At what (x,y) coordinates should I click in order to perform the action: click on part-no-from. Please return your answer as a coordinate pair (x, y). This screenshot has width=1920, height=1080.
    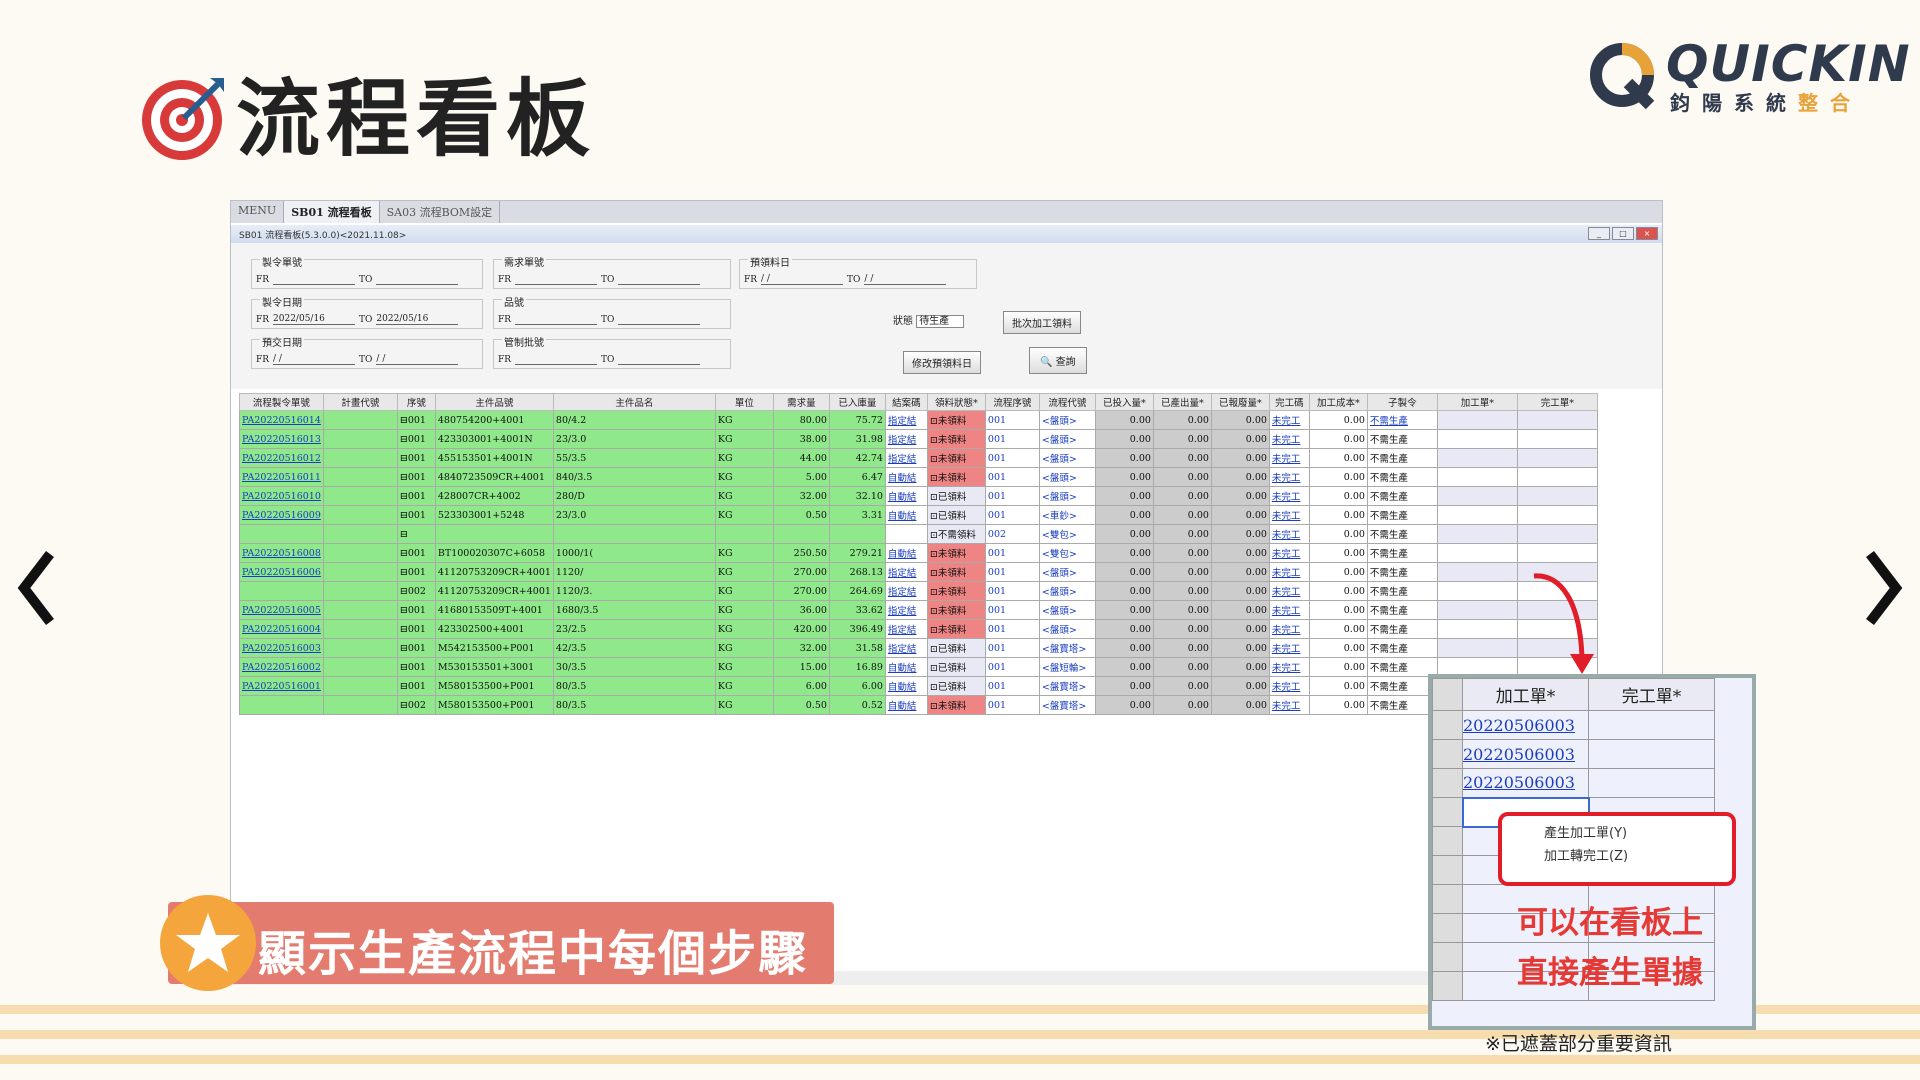
    Looking at the image, I should click on (556, 319).